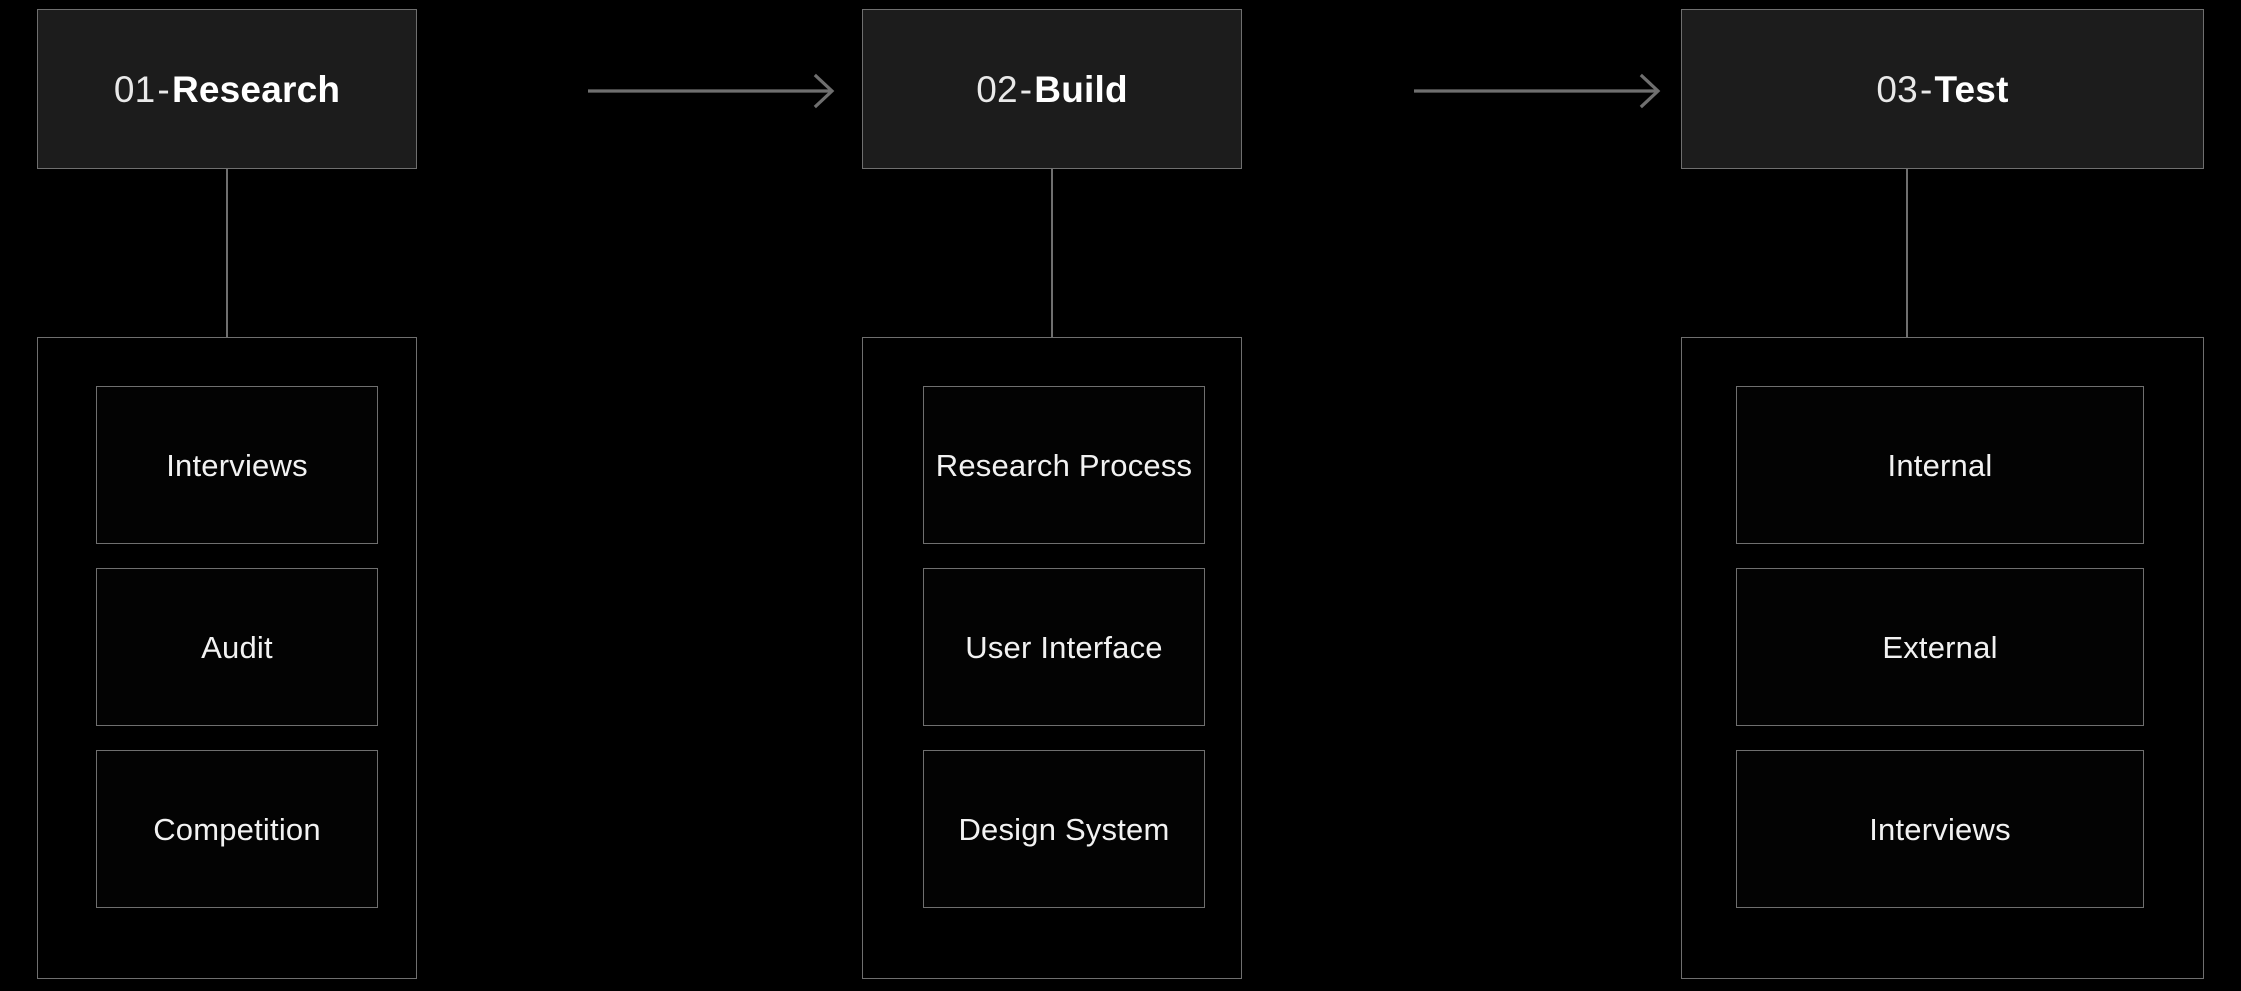 The height and width of the screenshot is (991, 2241). Describe the element at coordinates (1897, 89) in the screenshot. I see `stage-header-3-index: 03` at that location.